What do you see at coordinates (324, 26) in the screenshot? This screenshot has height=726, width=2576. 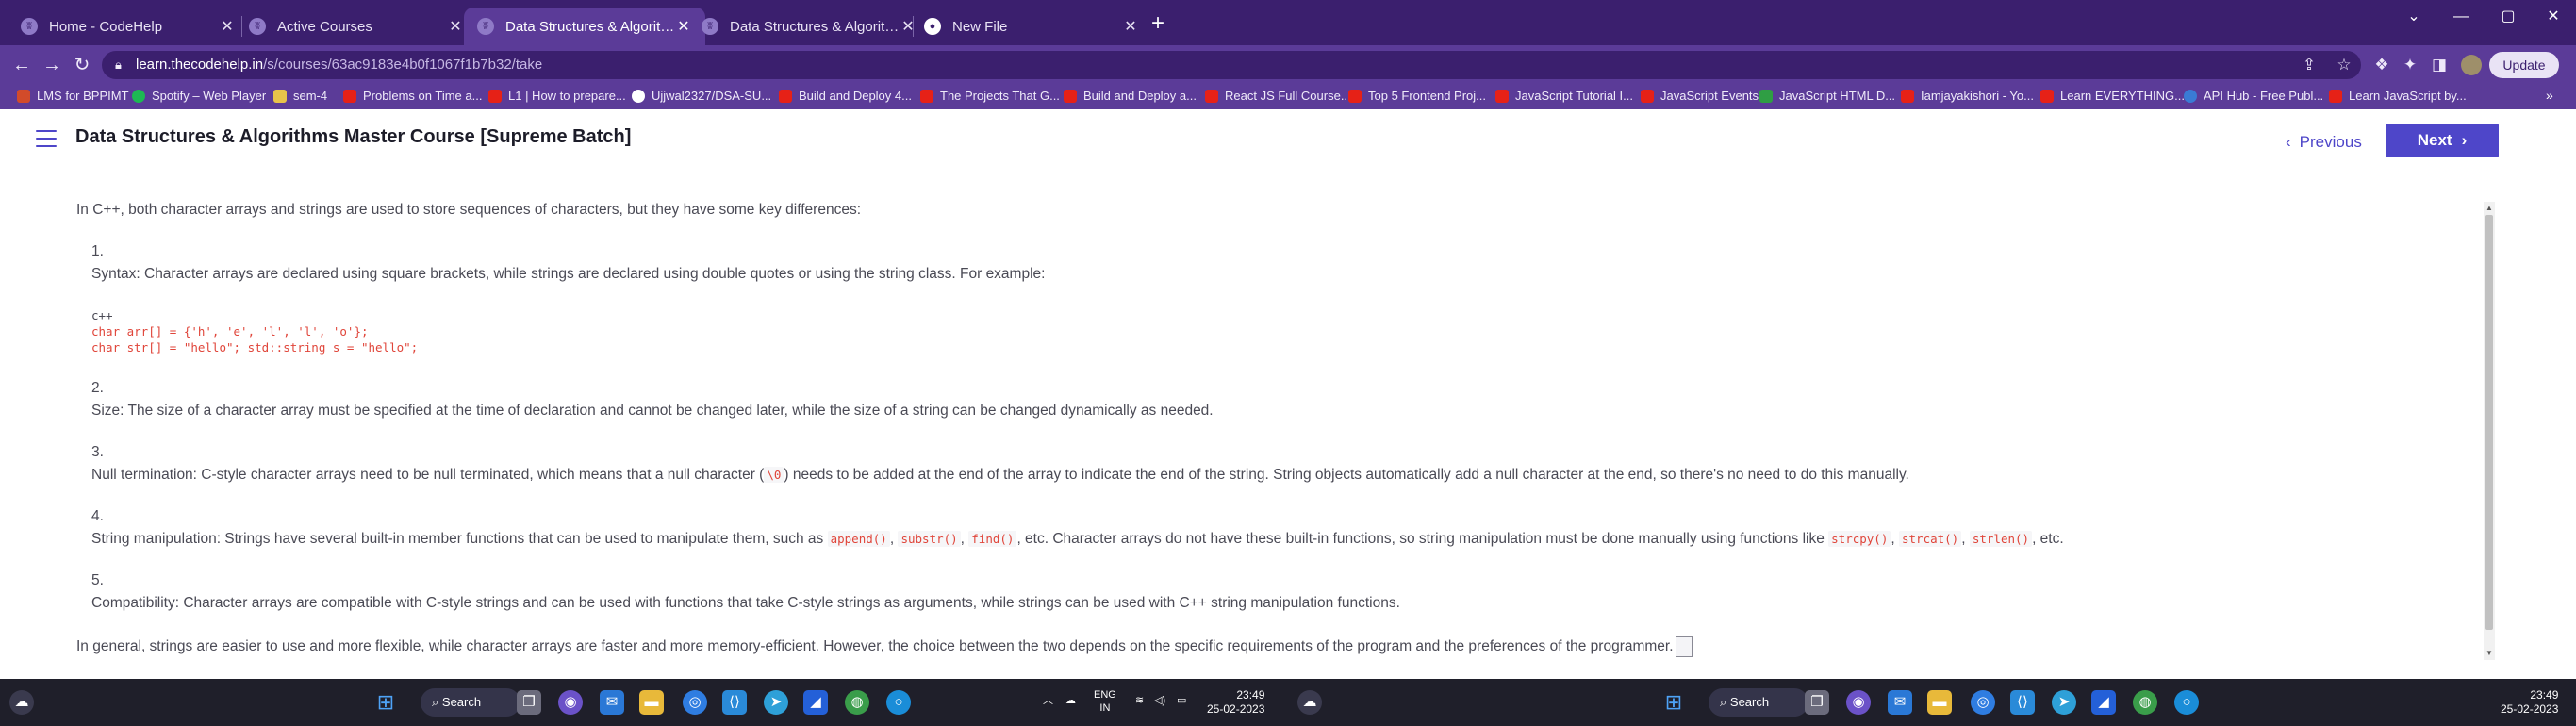 I see `tab-title: Active Courses` at bounding box center [324, 26].